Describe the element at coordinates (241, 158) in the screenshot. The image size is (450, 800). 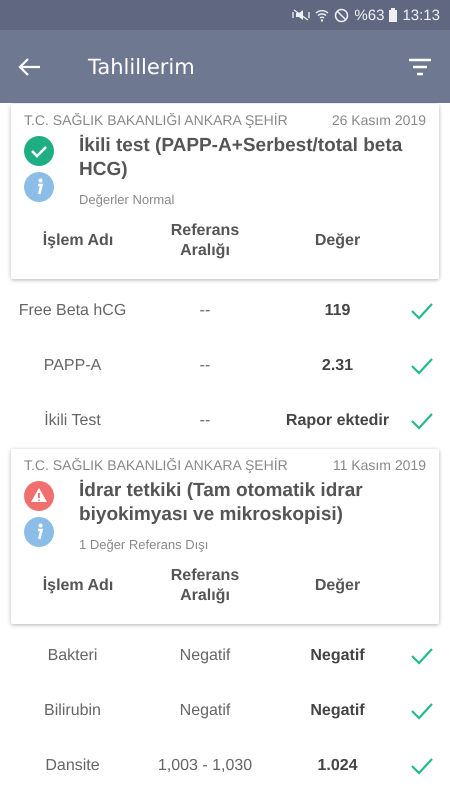
I see `test-title: İkili test (PAPP-A+Serbest/total beta HCG)` at that location.